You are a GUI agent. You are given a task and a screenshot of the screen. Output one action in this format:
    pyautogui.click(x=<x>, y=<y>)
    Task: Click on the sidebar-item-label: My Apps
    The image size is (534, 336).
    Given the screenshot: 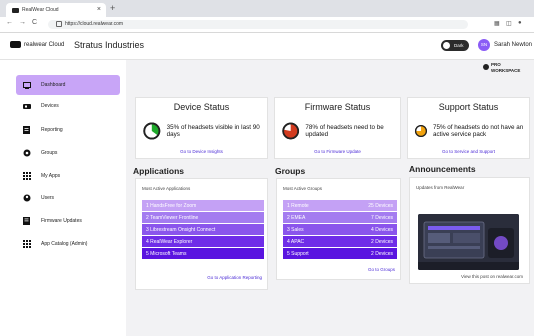 What is the action you would take?
    pyautogui.click(x=51, y=176)
    